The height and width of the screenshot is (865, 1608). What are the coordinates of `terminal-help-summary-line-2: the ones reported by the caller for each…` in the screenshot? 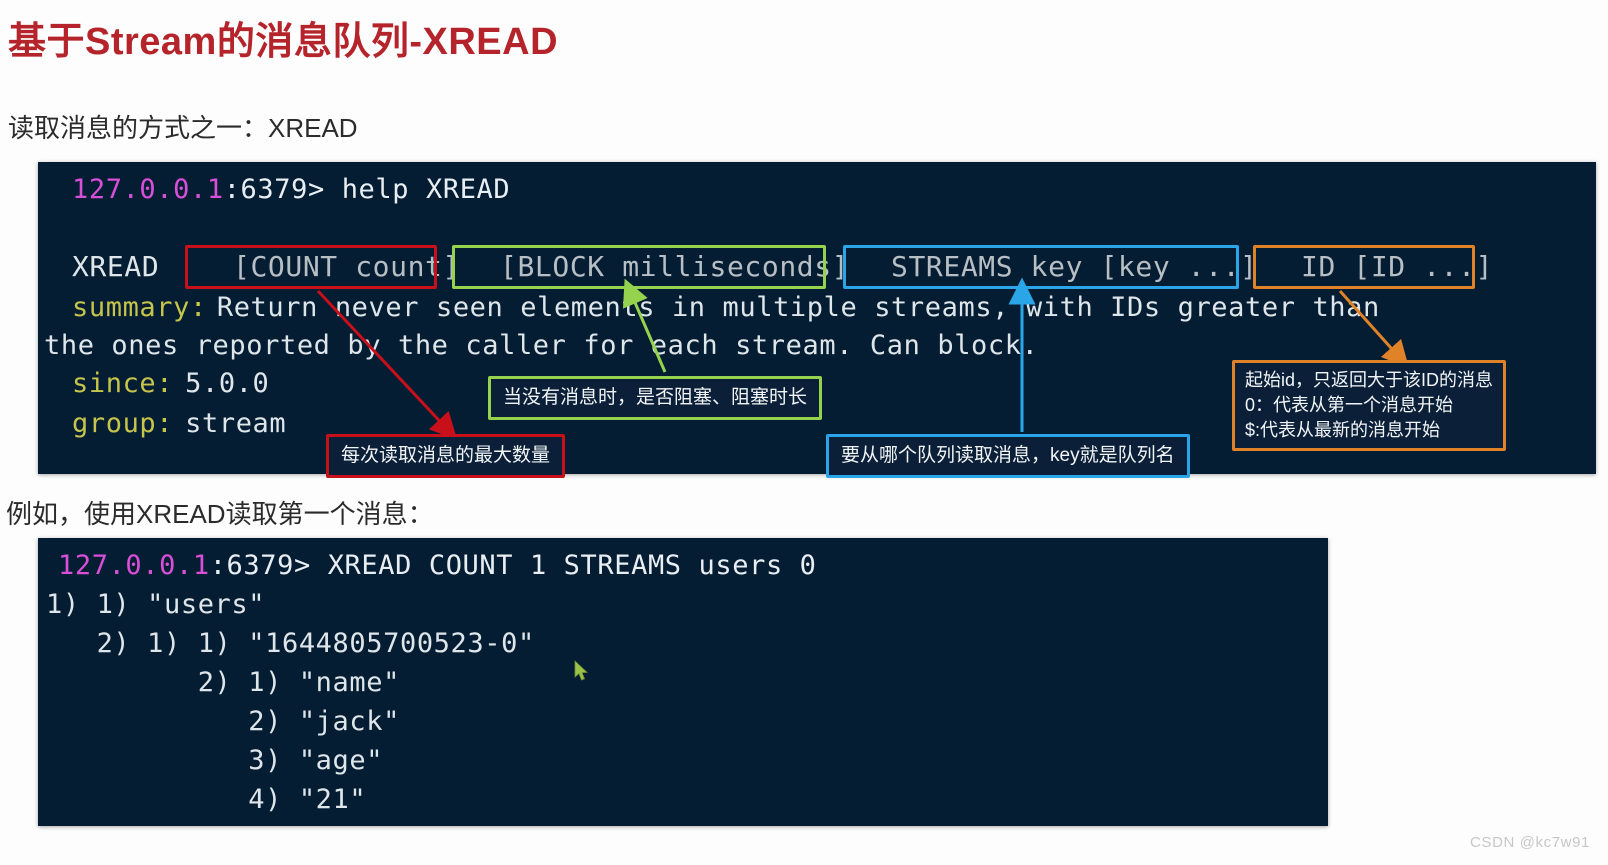 It's located at (541, 345).